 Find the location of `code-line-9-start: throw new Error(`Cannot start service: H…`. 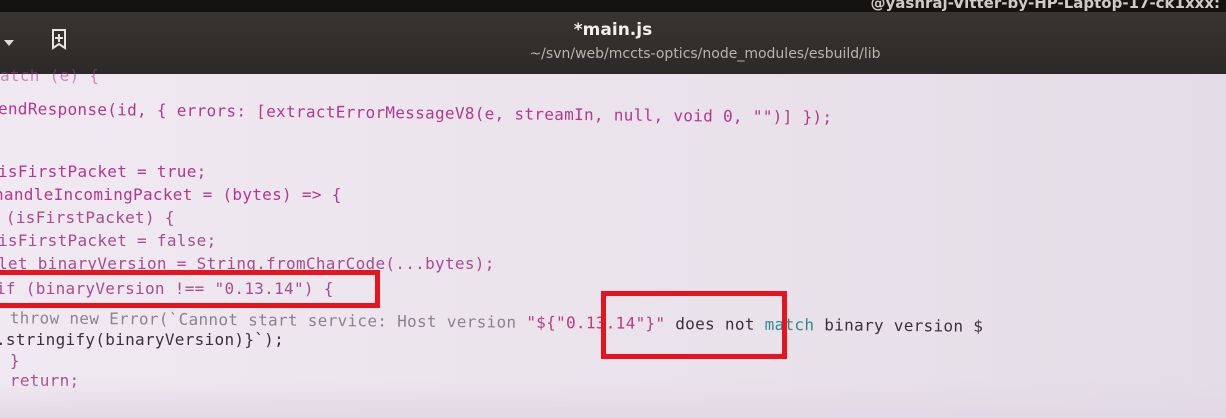

code-line-9-start: throw new Error(`Cannot start service: H… is located at coordinates (263, 320).